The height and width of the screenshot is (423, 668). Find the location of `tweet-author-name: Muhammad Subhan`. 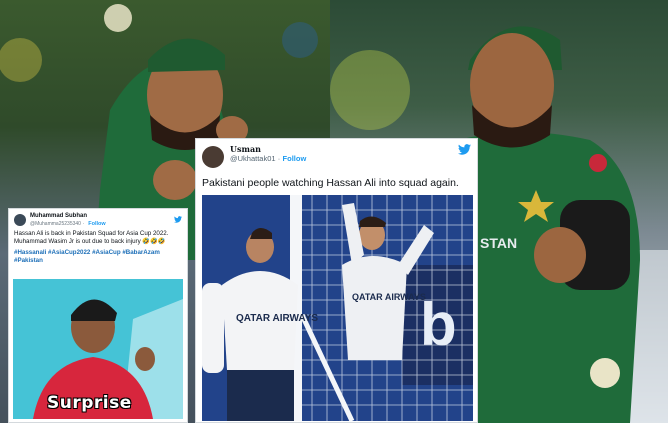

tweet-author-name: Muhammad Subhan is located at coordinates (68, 216).